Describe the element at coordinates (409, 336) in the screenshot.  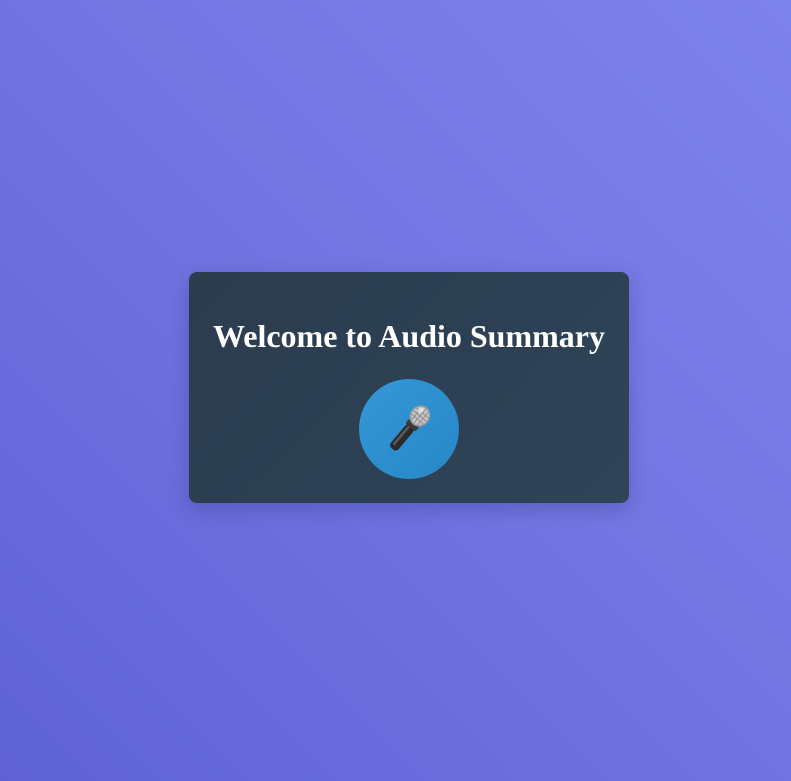
I see `page-title: Welcome to Audio Summary` at that location.